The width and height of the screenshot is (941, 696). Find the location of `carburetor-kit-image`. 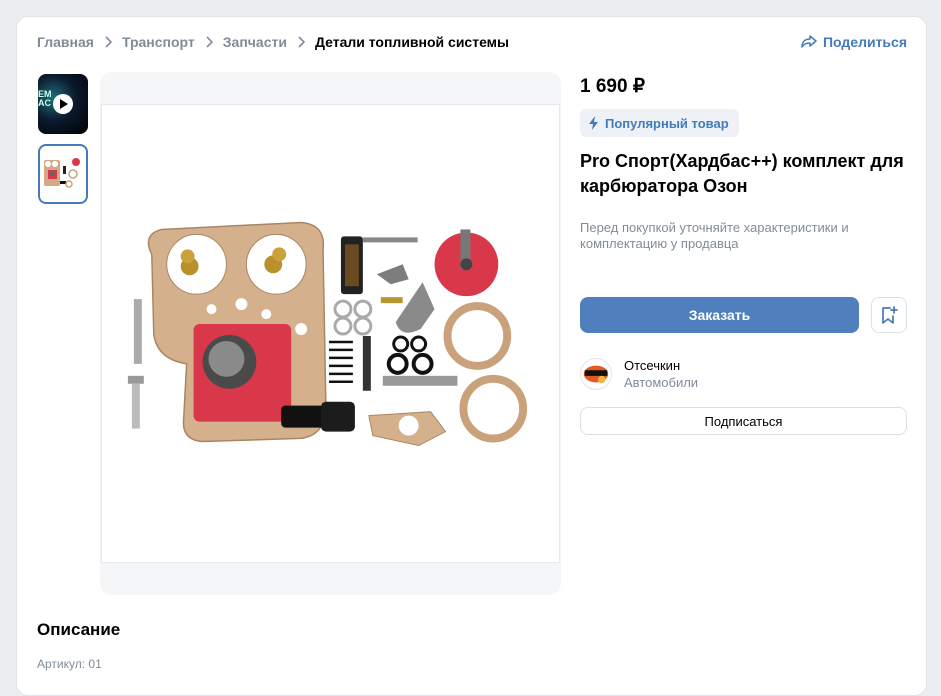

carburetor-kit-image is located at coordinates (327, 334).